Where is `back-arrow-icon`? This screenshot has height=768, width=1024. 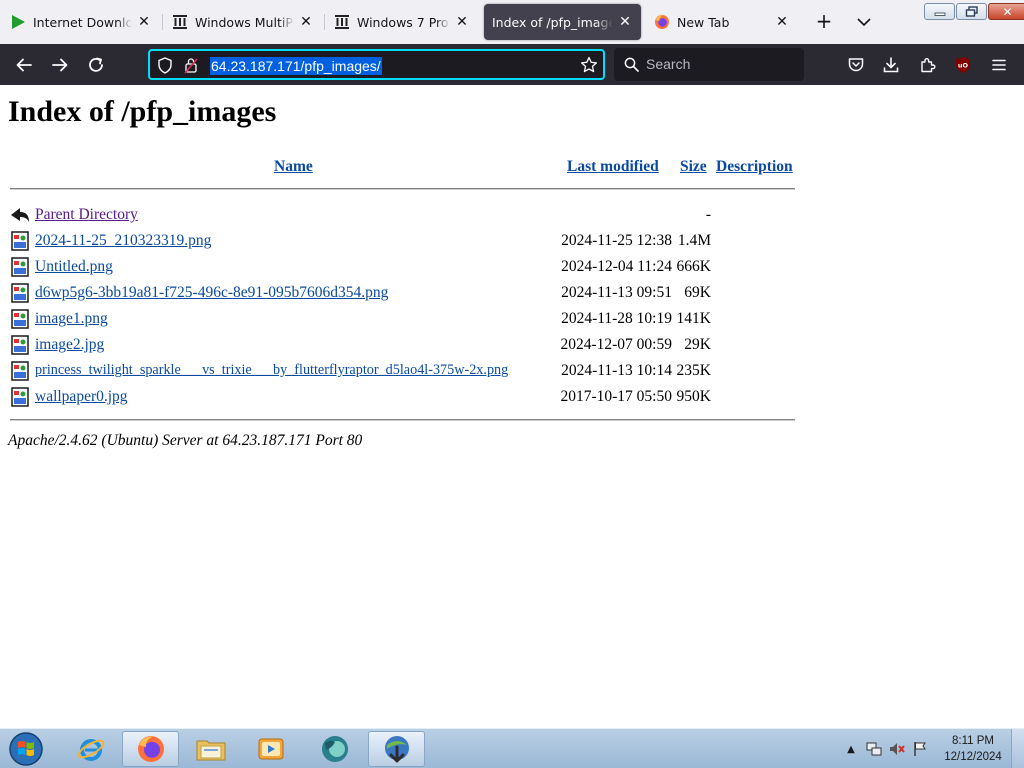 back-arrow-icon is located at coordinates (24, 65).